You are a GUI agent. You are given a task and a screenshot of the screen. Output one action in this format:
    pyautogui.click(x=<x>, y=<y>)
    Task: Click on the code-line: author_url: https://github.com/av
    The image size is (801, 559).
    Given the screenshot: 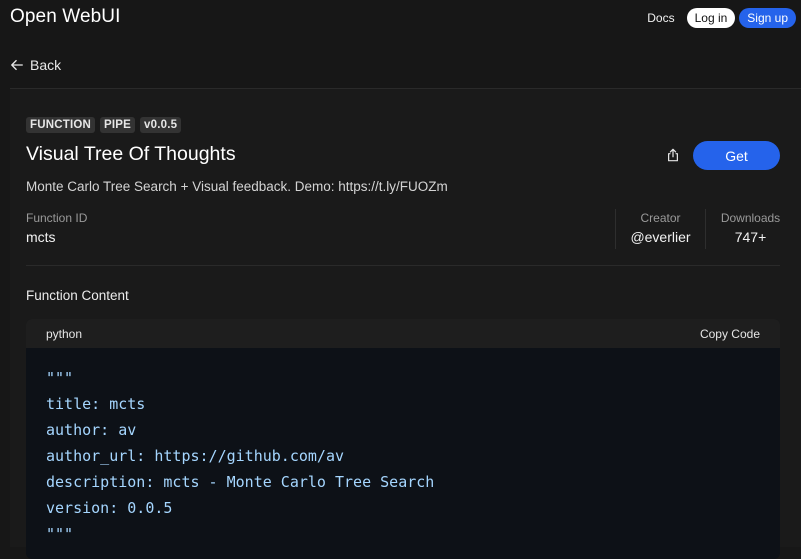 What is the action you would take?
    pyautogui.click(x=195, y=456)
    